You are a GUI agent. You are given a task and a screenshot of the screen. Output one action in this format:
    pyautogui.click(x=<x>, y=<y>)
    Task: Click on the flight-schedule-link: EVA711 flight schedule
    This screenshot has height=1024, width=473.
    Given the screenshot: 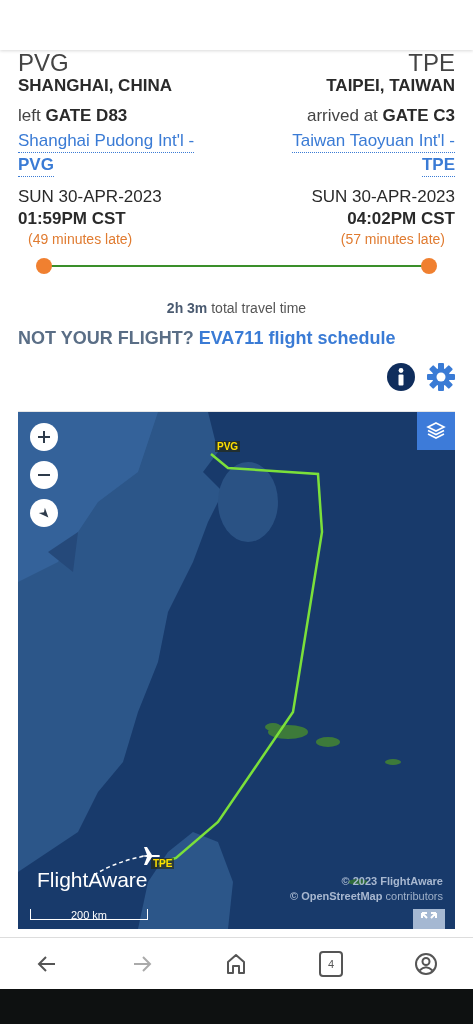 What is the action you would take?
    pyautogui.click(x=297, y=338)
    